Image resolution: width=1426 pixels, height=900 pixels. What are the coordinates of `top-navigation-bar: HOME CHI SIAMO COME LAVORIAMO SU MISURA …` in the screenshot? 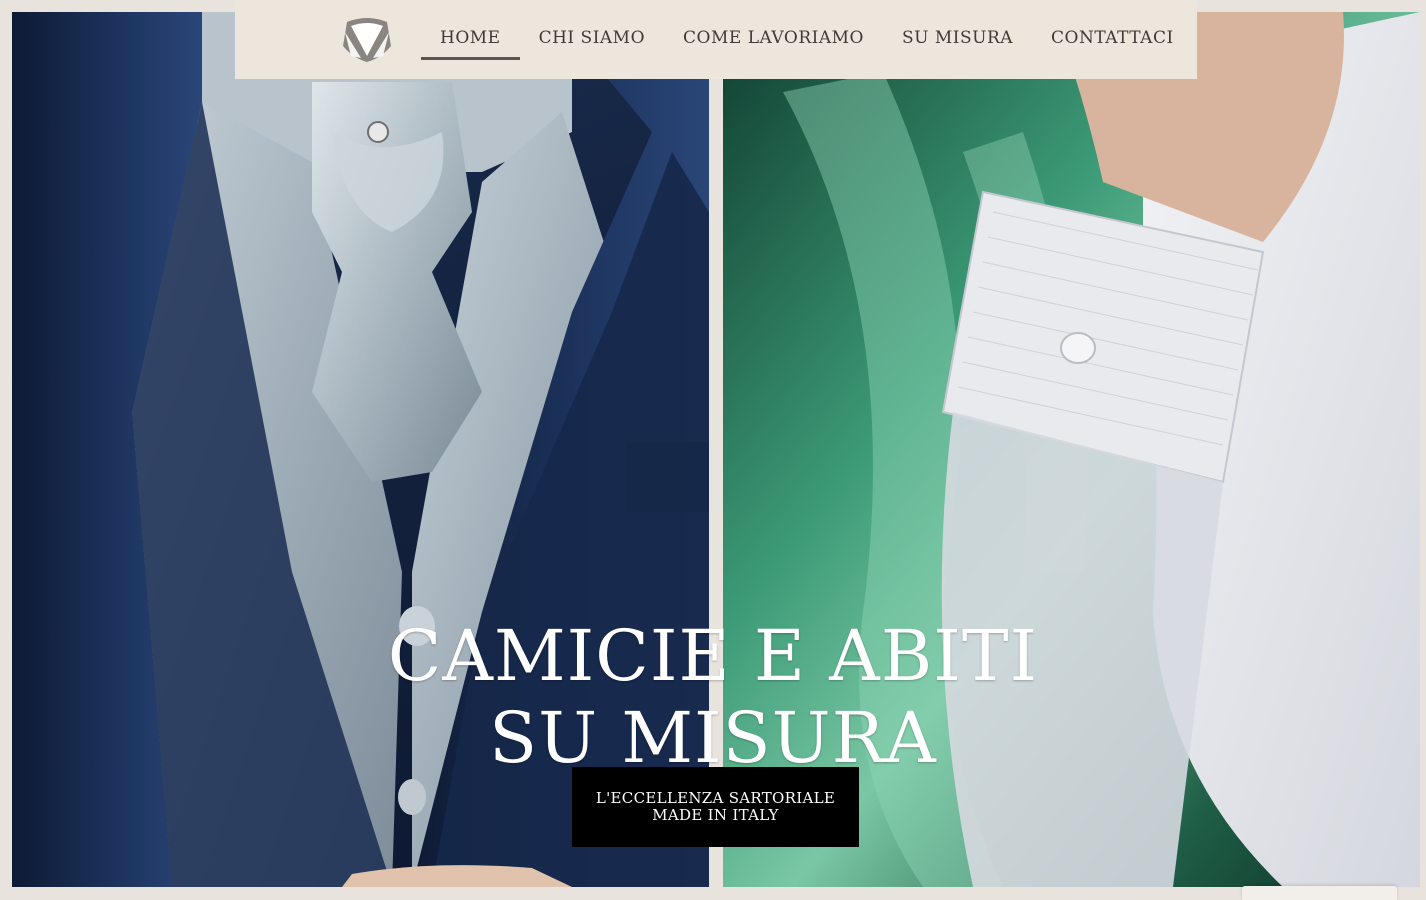 It's located at (716, 39).